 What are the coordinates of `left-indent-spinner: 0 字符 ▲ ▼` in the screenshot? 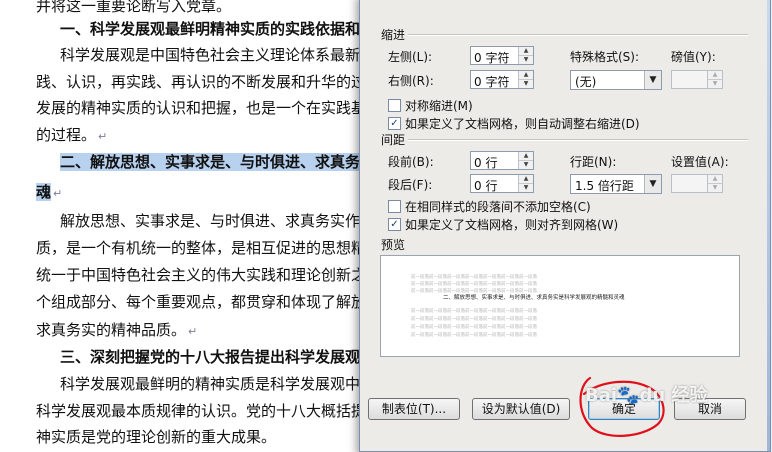 It's located at (502, 55).